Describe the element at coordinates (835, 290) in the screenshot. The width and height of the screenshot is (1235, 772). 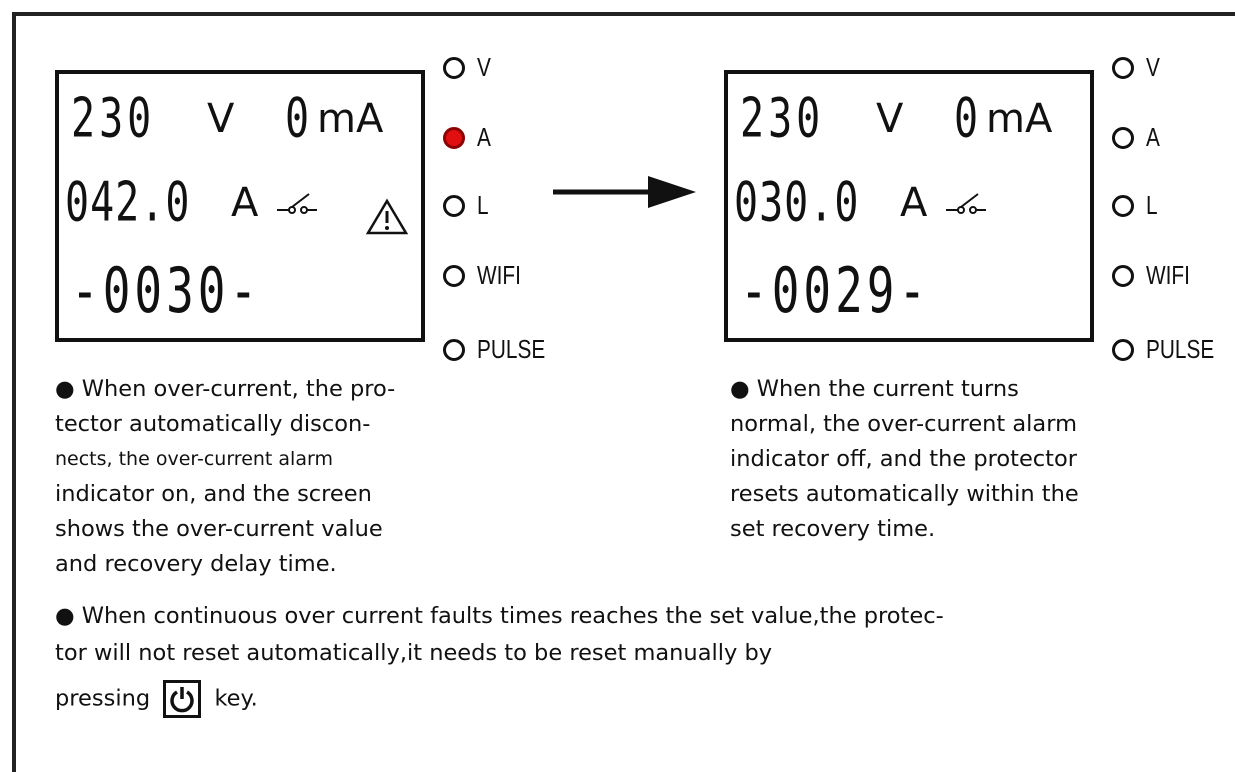
I see `count-readout: -0029-` at that location.